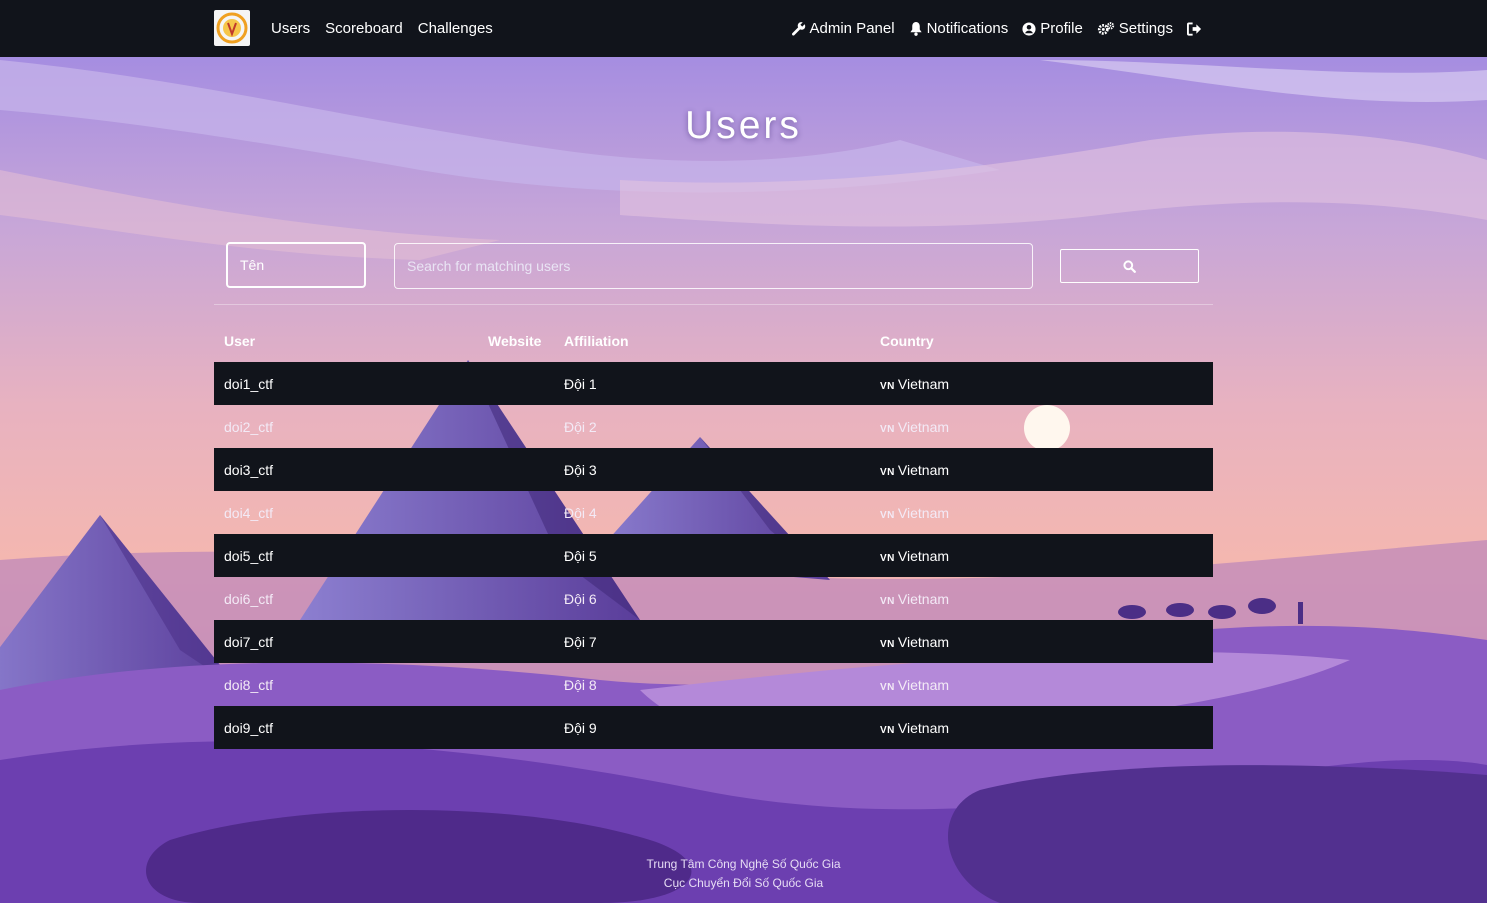 The image size is (1487, 903). Describe the element at coordinates (248, 513) in the screenshot. I see `user-link: doi4_ctf` at that location.